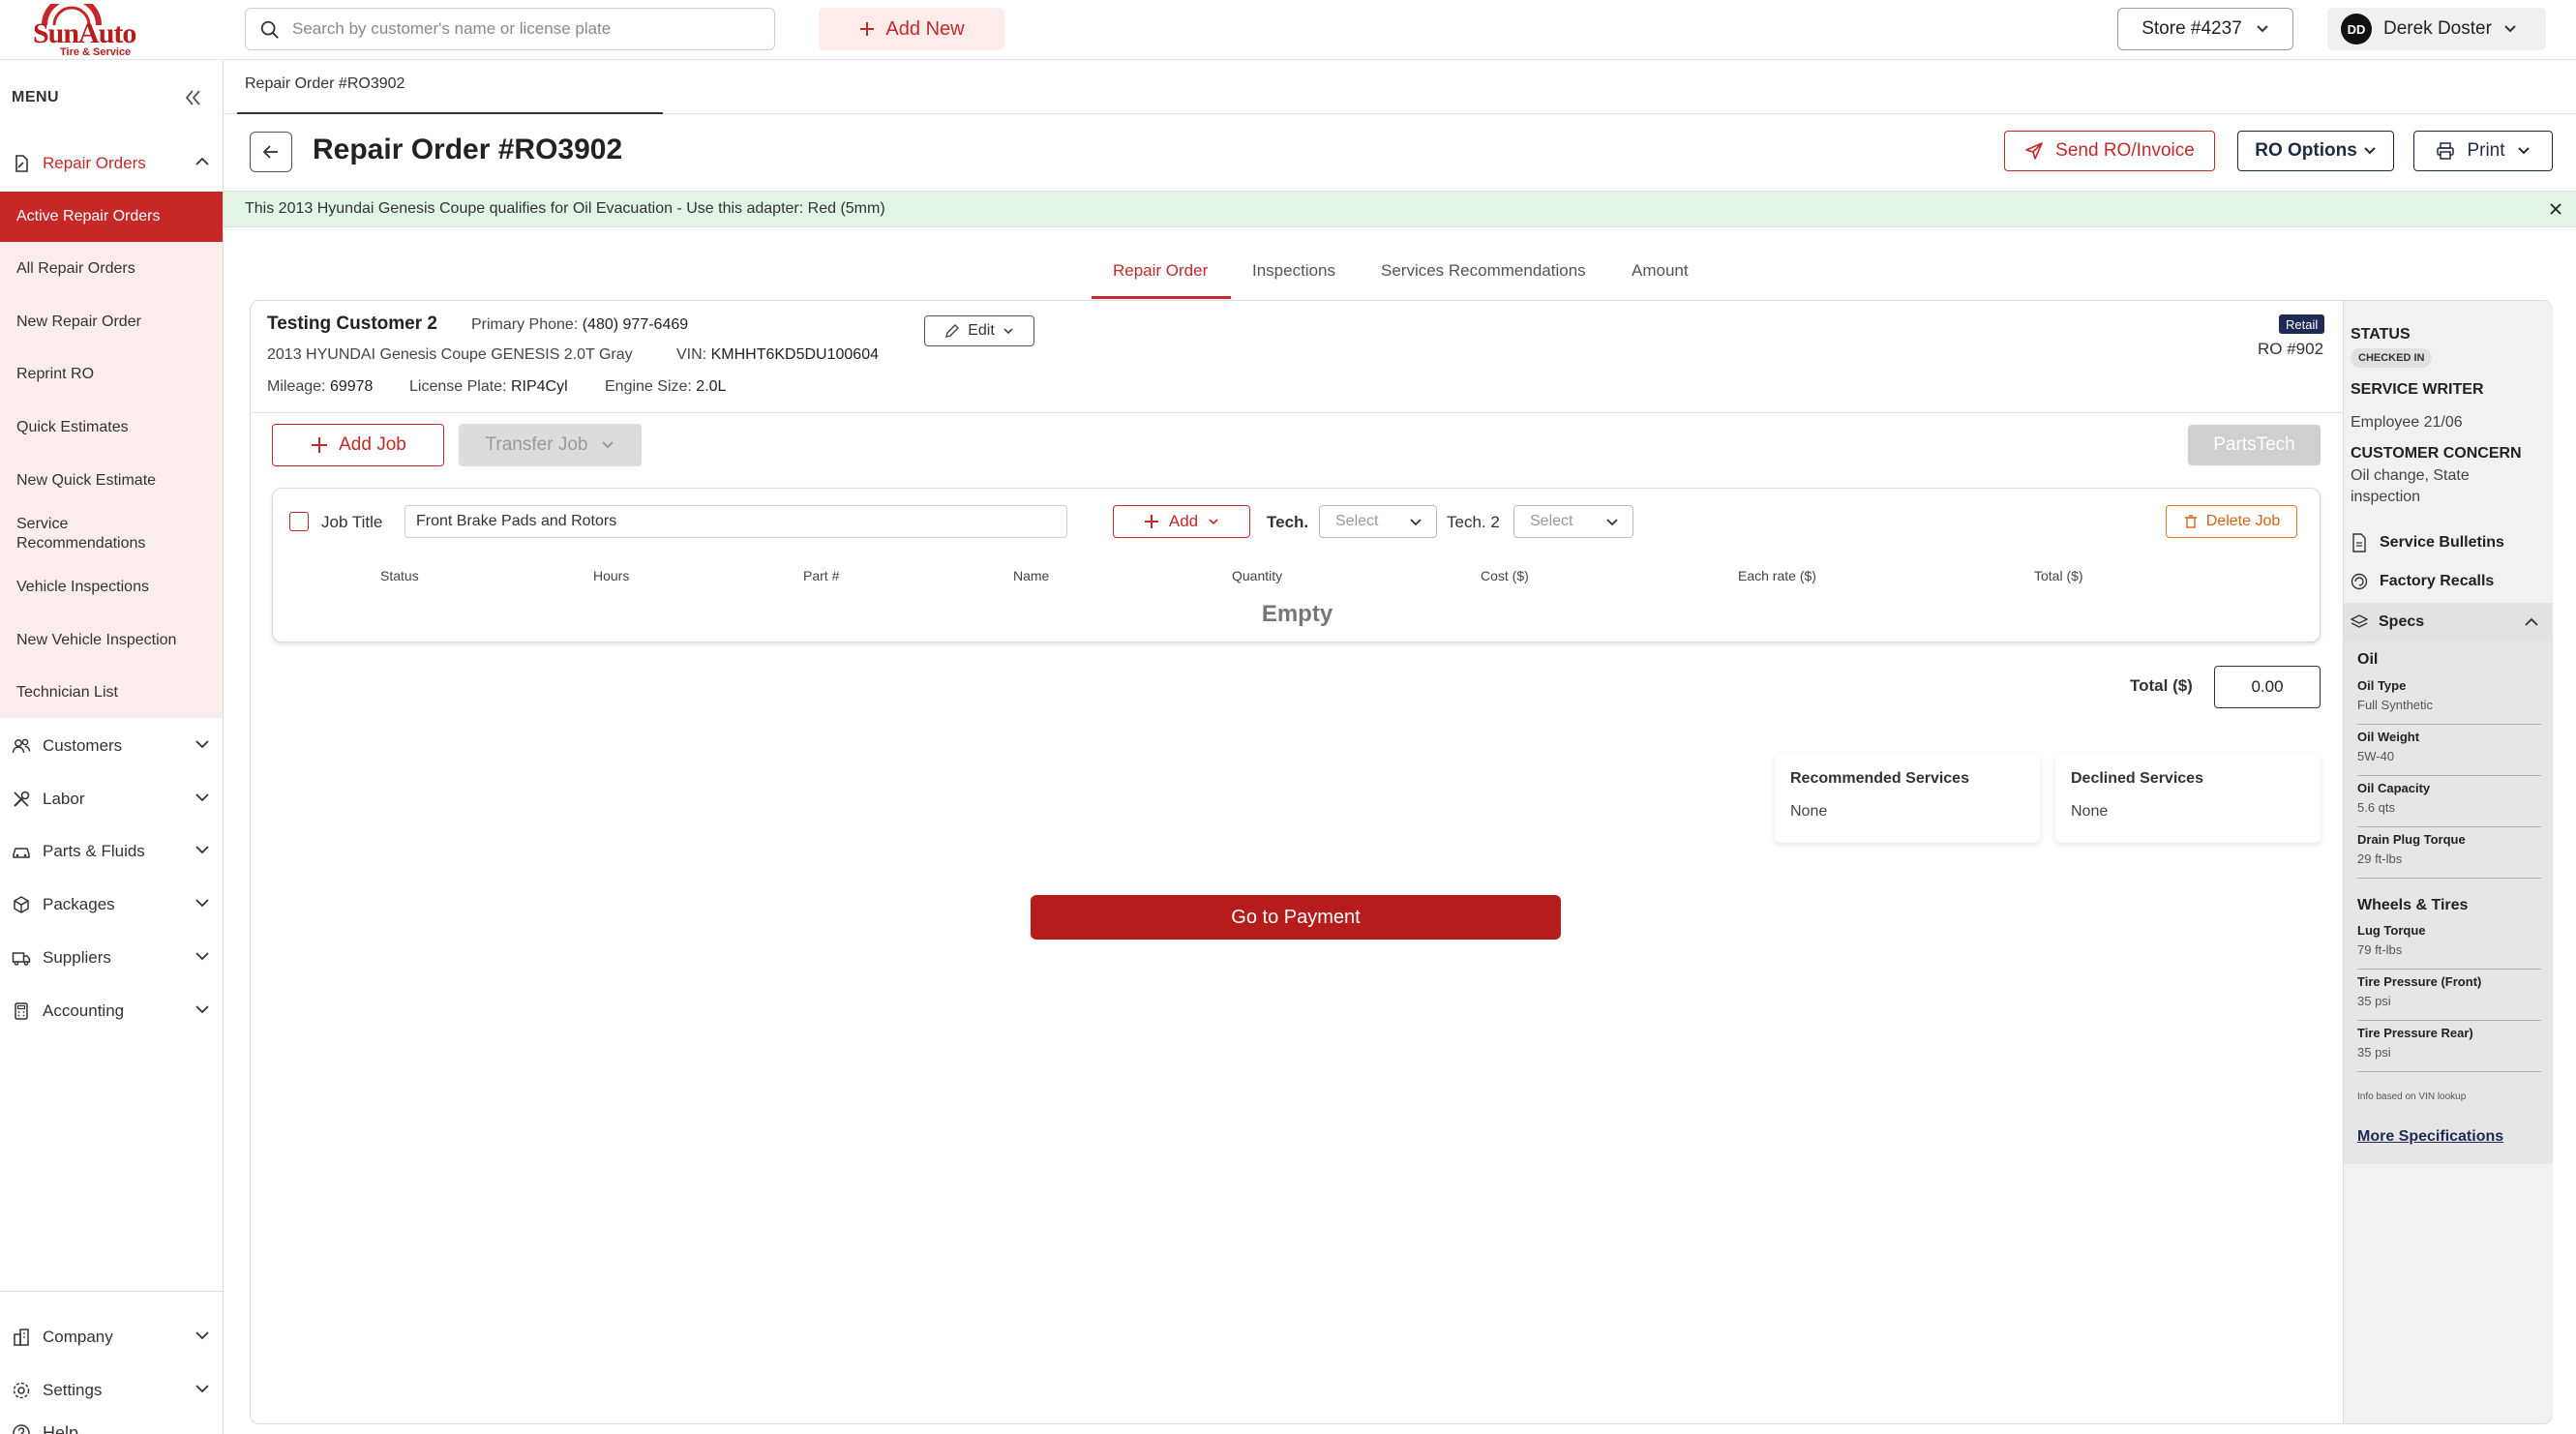 This screenshot has width=2576, height=1434. What do you see at coordinates (777, 355) in the screenshot?
I see `vin: VIN: KMHHT6KD5DU100604` at bounding box center [777, 355].